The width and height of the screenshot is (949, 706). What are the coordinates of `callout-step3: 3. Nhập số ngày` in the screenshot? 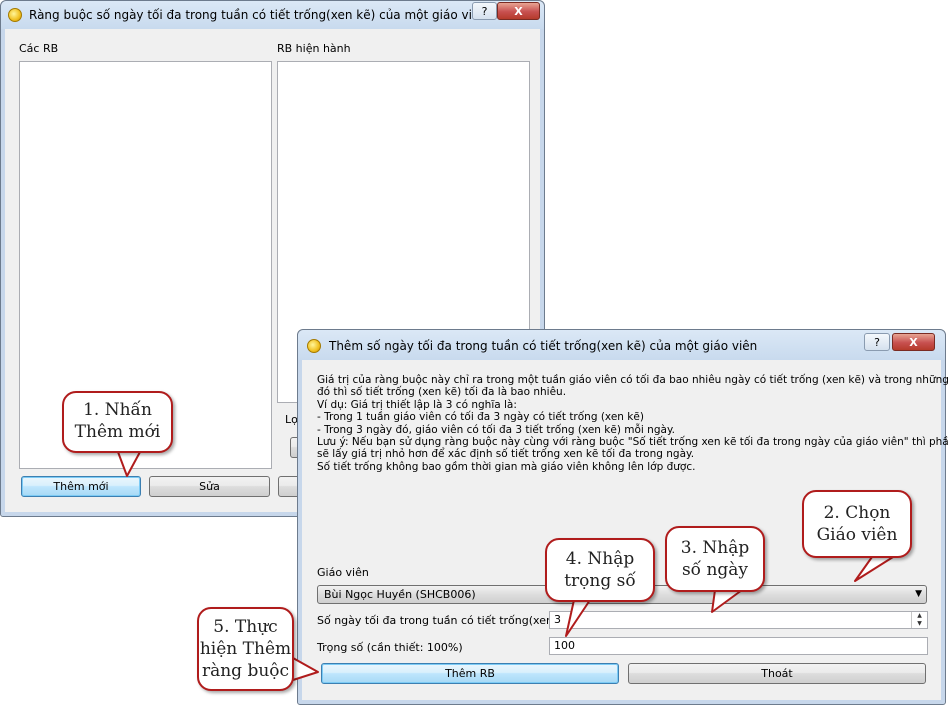 It's located at (715, 559).